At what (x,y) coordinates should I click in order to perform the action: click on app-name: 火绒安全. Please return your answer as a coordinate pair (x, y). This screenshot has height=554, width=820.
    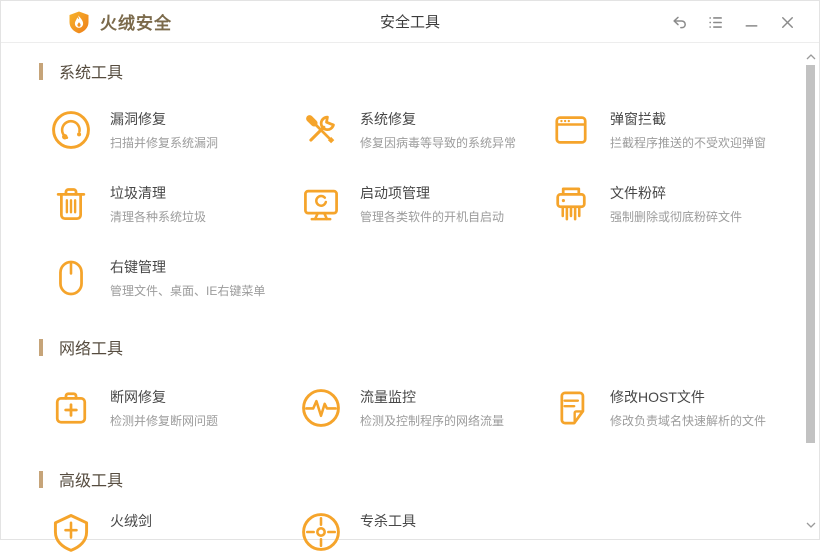
    Looking at the image, I should click on (136, 23).